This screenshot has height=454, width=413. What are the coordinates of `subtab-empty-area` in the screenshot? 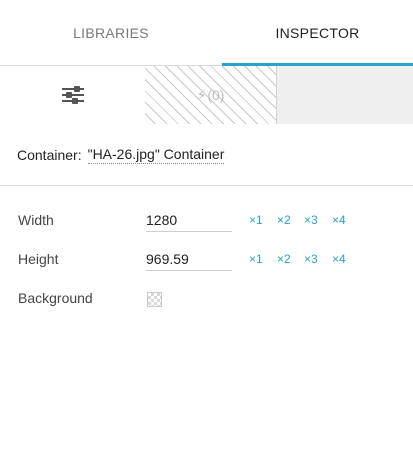 It's located at (345, 95).